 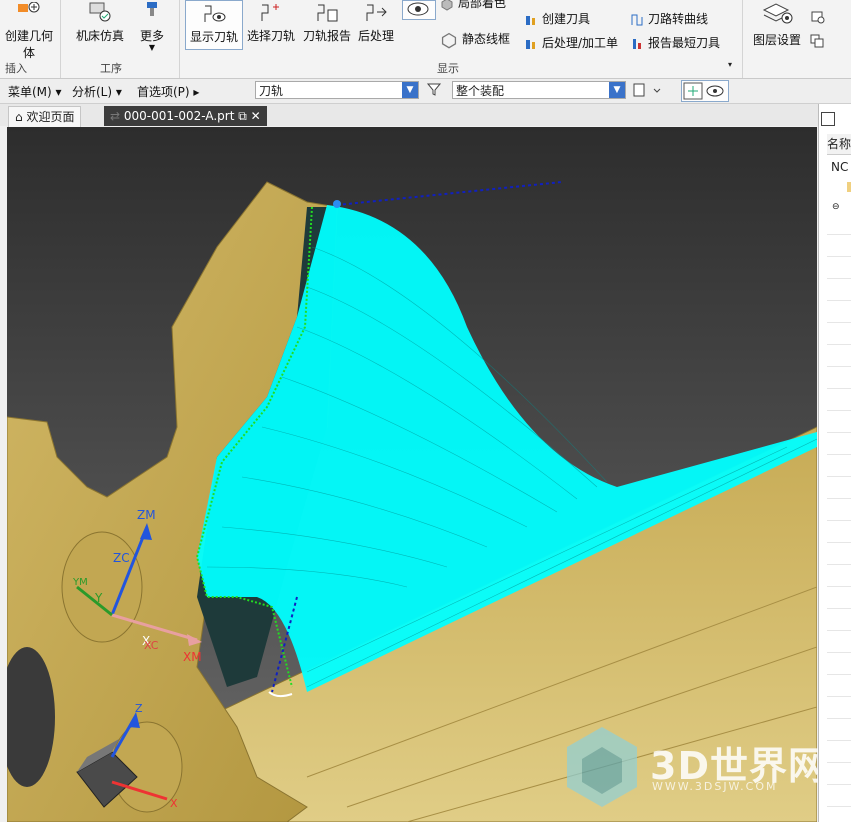 What do you see at coordinates (839, 167) in the screenshot?
I see `nav-root-item: NC` at bounding box center [839, 167].